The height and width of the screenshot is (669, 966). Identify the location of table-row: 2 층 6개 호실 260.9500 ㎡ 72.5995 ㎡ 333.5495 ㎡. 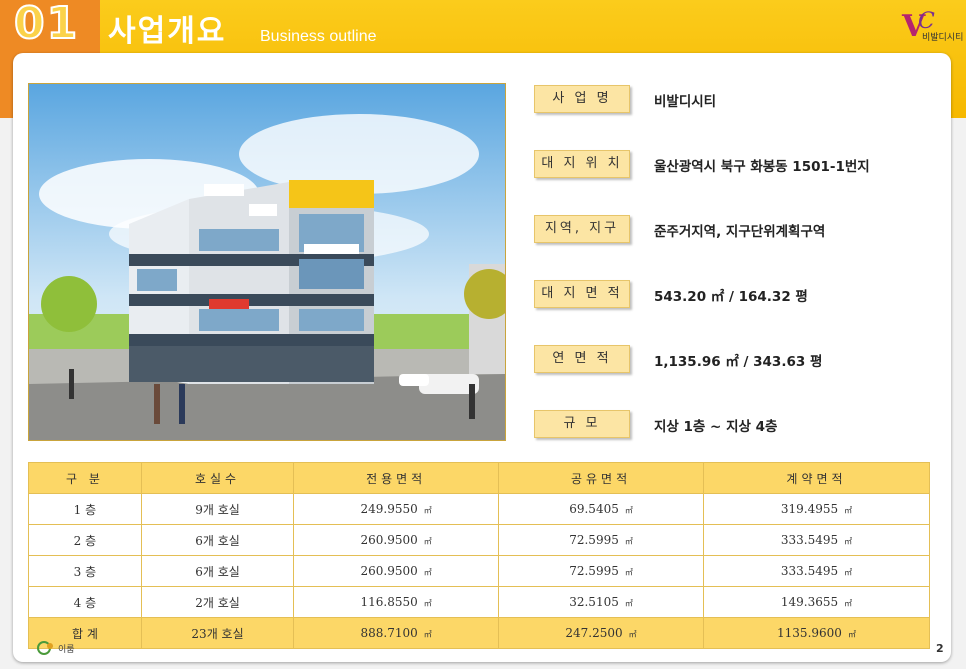
(479, 540).